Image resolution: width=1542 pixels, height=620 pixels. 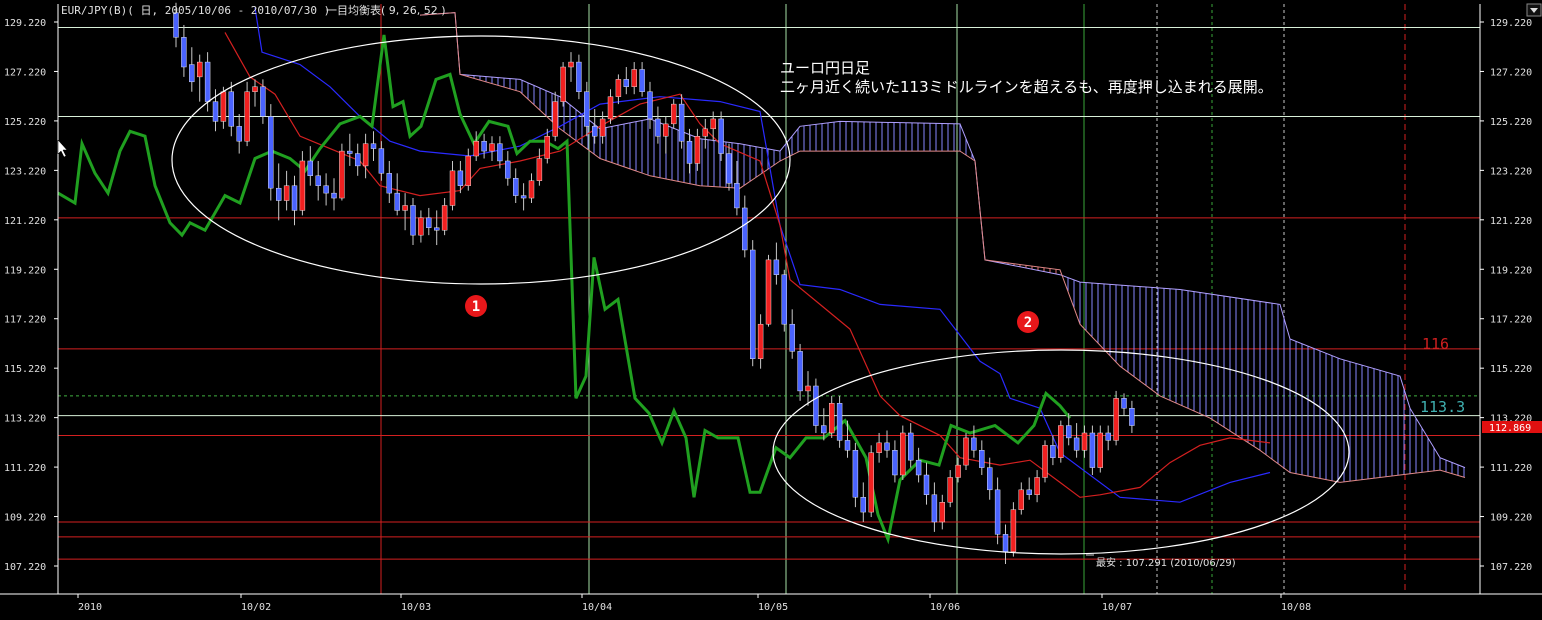 What do you see at coordinates (1511, 518) in the screenshot?
I see `y-tick-label-right: 109.220` at bounding box center [1511, 518].